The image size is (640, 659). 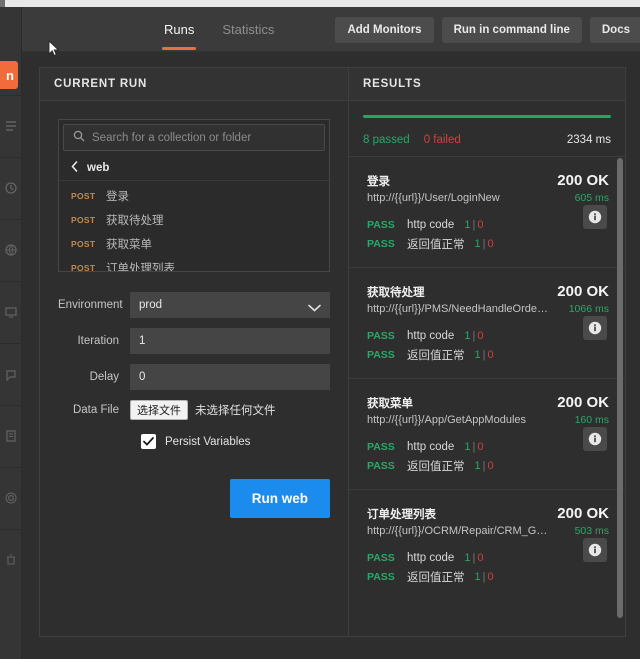 I want to click on progress-bar-track, so click(x=487, y=116).